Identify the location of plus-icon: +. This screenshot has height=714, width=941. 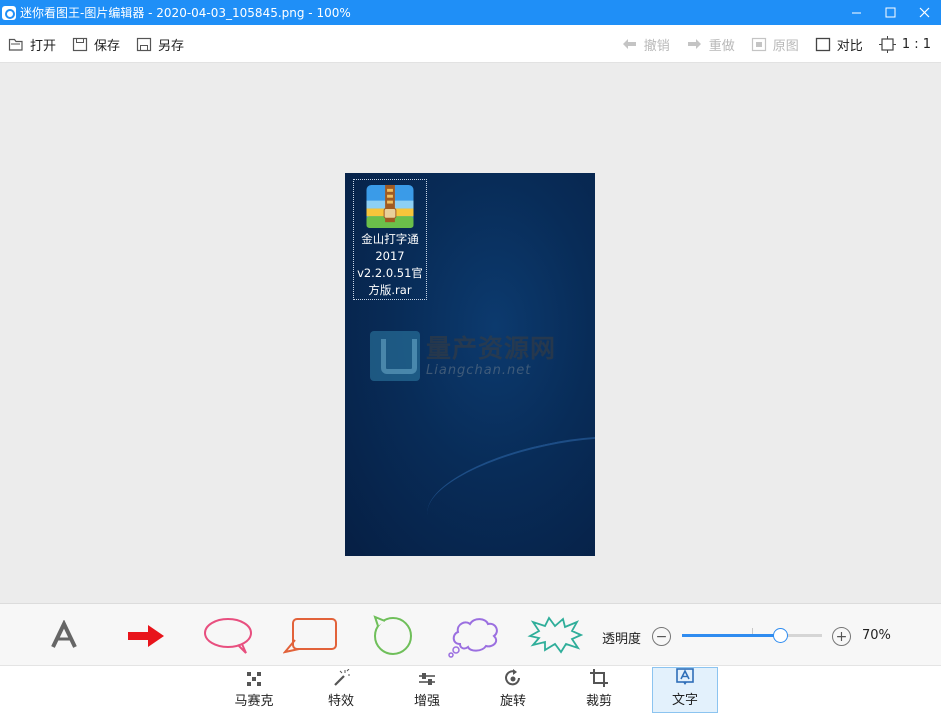
(841, 636).